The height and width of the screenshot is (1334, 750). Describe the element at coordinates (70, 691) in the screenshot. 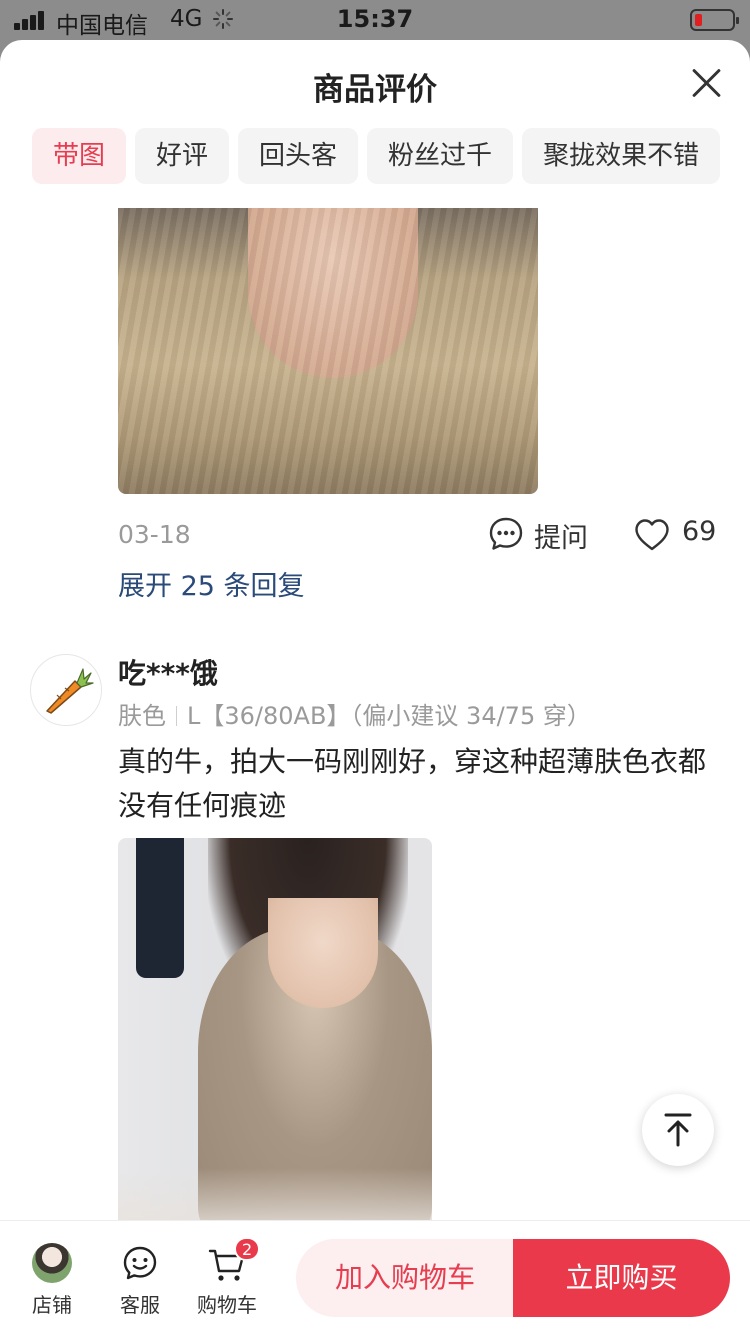

I see `carrot-icon` at that location.